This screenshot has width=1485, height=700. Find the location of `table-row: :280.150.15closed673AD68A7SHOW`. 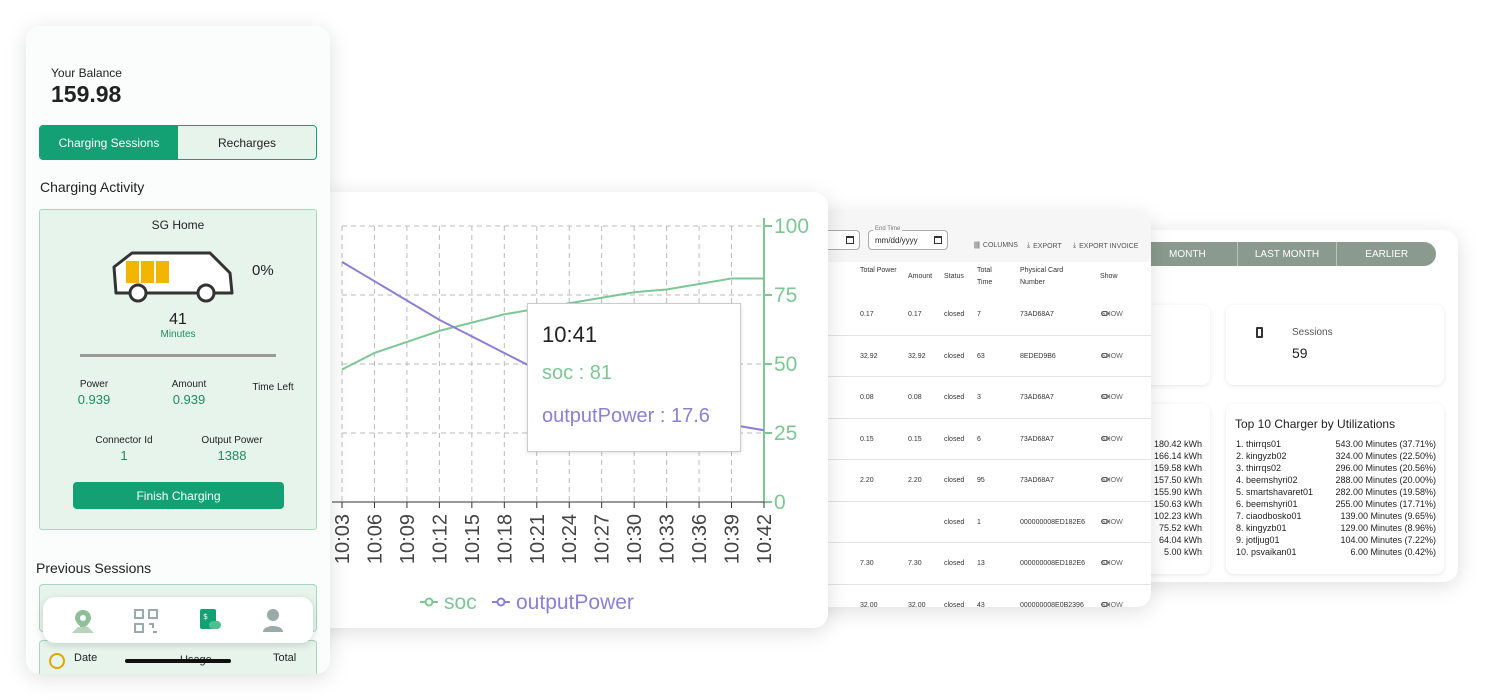

table-row: :280.150.15closed673AD68A7SHOW is located at coordinates (979, 439).